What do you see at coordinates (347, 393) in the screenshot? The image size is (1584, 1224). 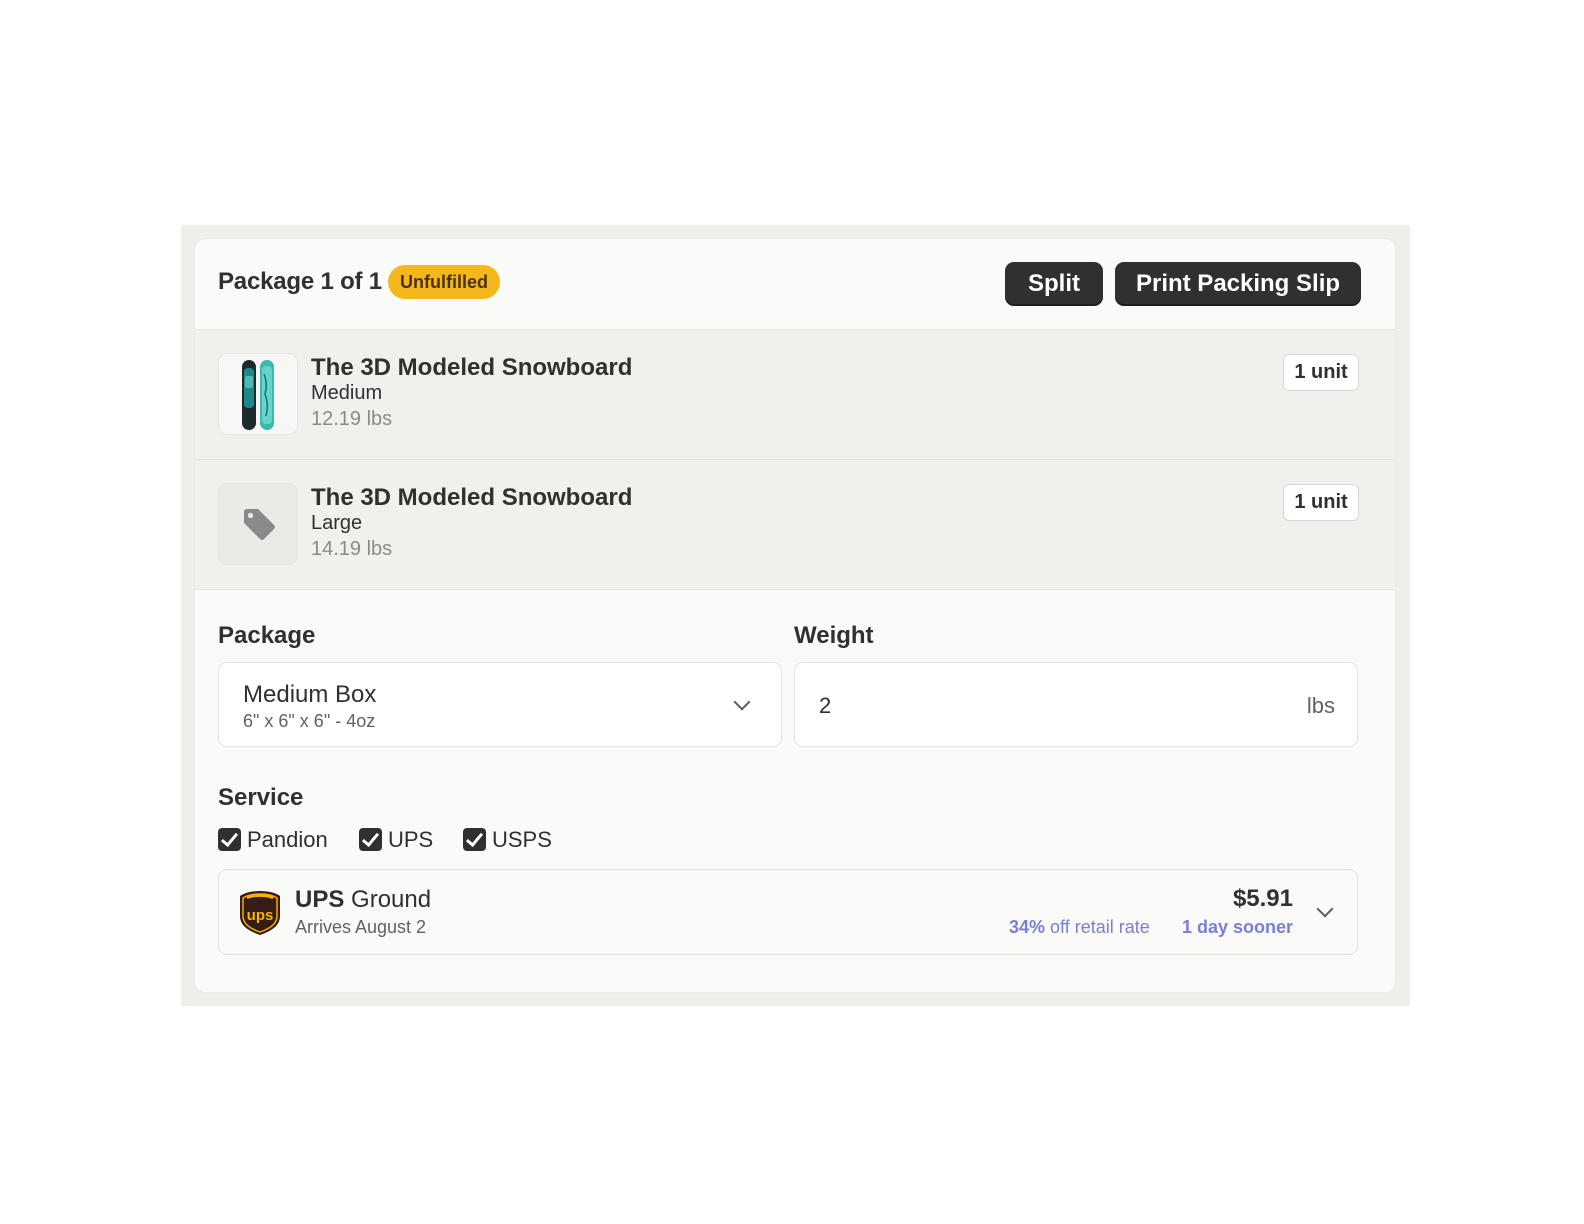 I see `item-variant: Medium` at bounding box center [347, 393].